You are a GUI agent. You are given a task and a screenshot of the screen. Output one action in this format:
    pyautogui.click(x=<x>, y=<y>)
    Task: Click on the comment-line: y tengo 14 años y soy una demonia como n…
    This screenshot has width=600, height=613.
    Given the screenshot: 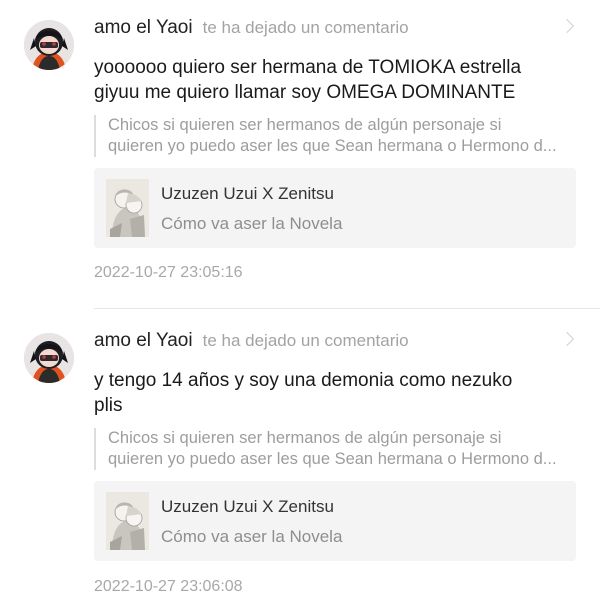 What is the action you would take?
    pyautogui.click(x=303, y=380)
    